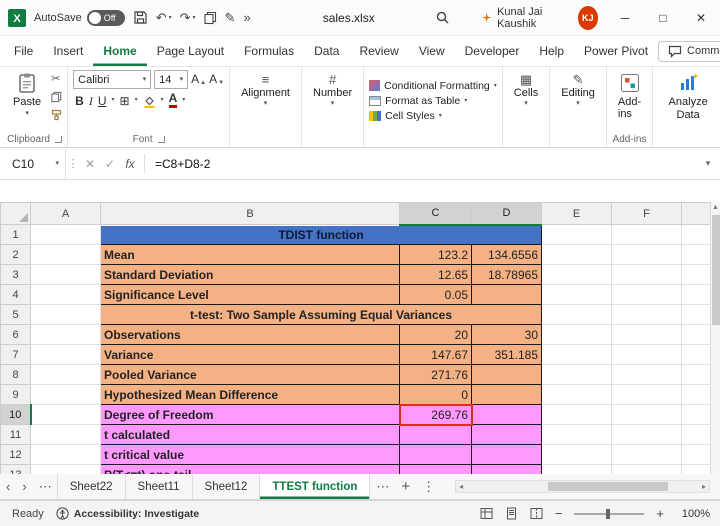 The image size is (720, 526). I want to click on font-color-button: A, so click(173, 100).